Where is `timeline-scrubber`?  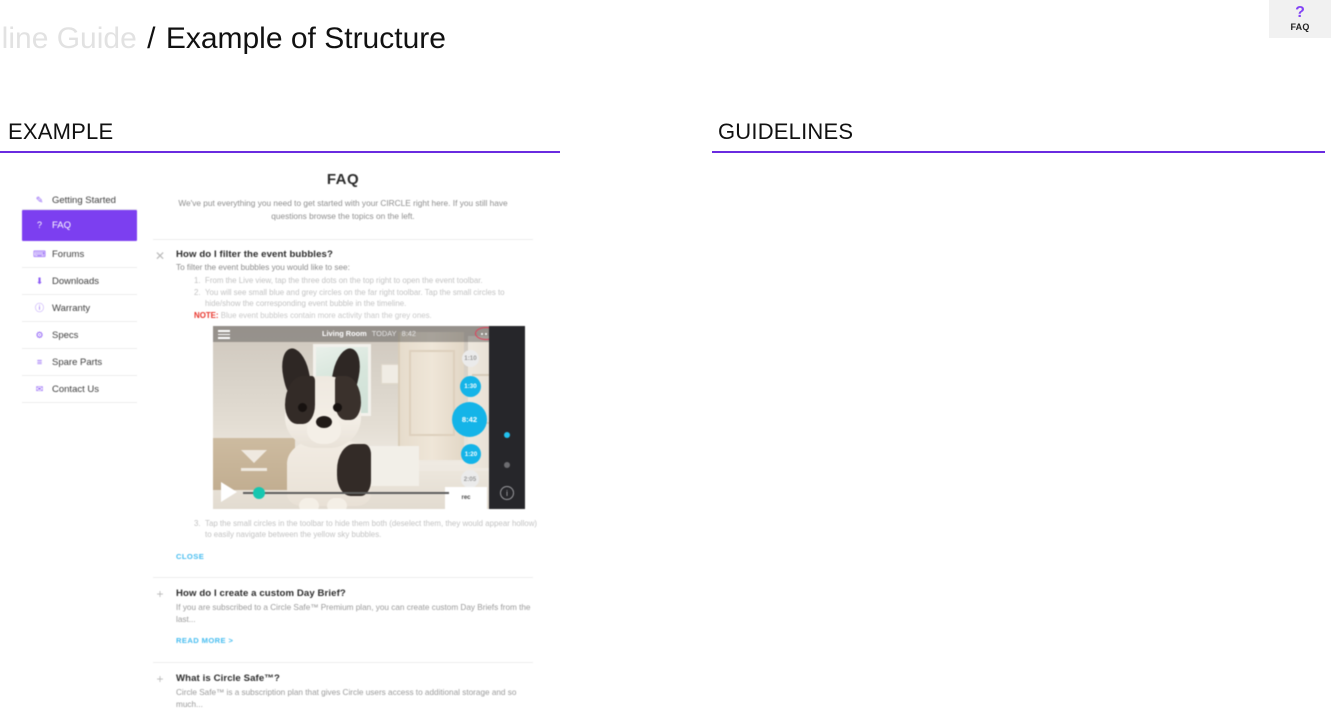
timeline-scrubber is located at coordinates (346, 493).